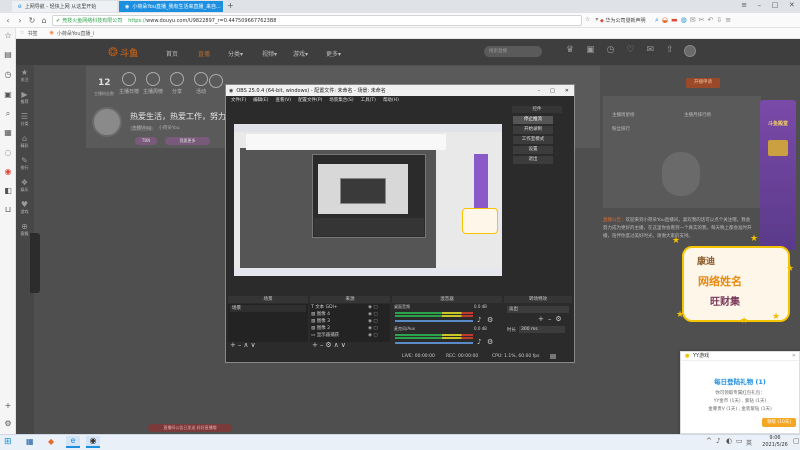  Describe the element at coordinates (703, 83) in the screenshot. I see `apply-stream-button: 开播申请` at that location.